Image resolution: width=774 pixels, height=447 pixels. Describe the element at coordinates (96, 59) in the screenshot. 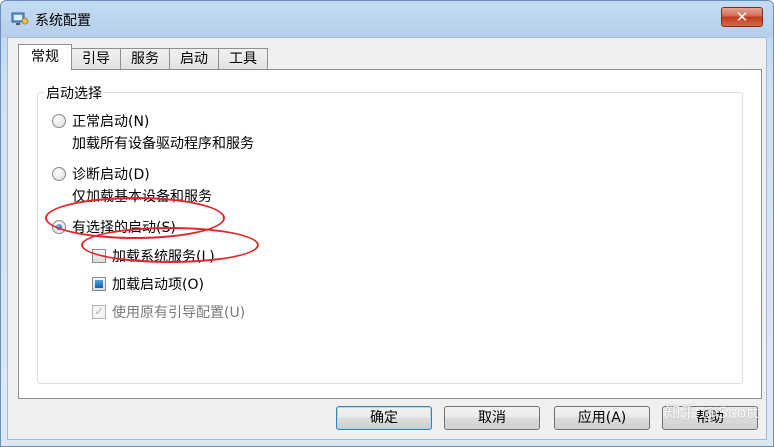

I see `tab-boot: 引导` at that location.